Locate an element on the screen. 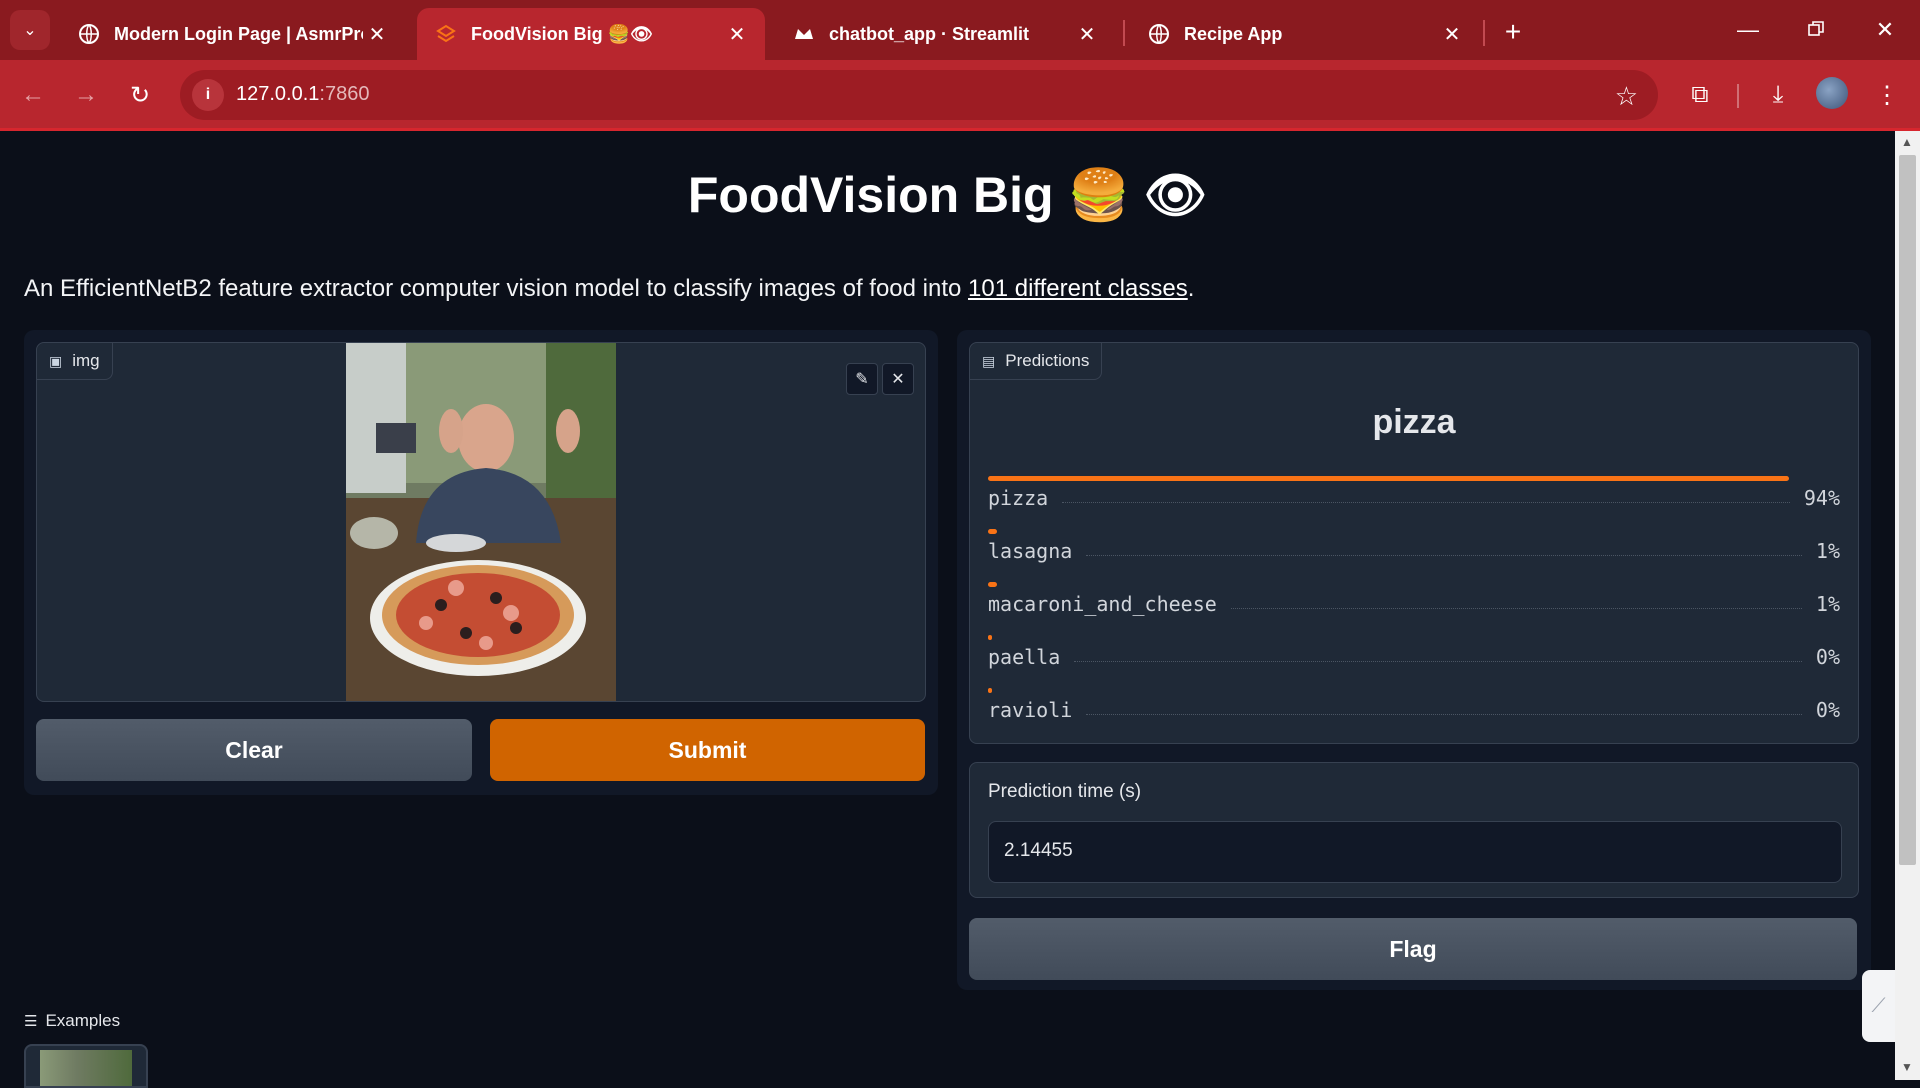 This screenshot has width=1920, height=1088. kebab-menu-icon: ⋮ is located at coordinates (1887, 95).